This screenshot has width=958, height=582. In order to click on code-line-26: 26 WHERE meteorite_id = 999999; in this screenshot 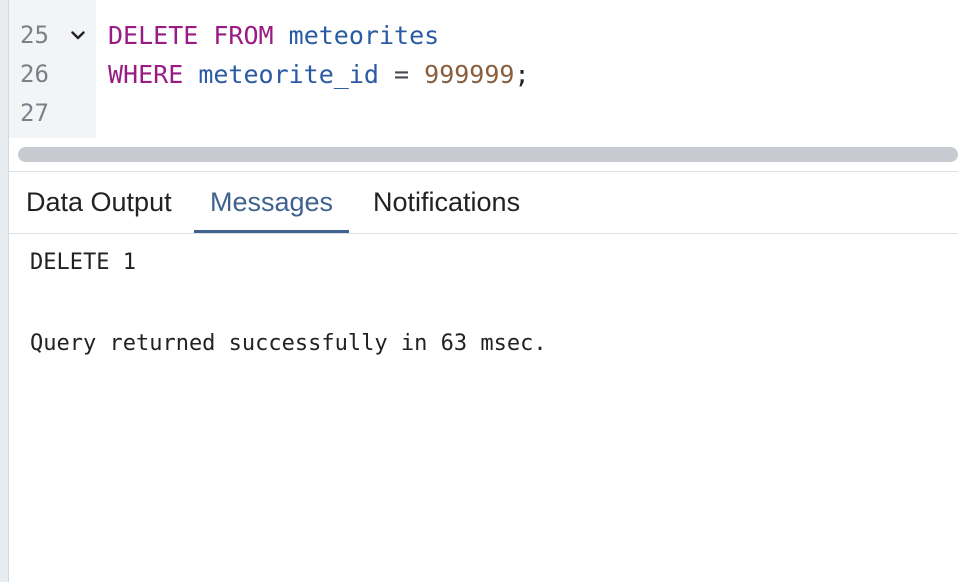, I will do `click(483, 74)`.